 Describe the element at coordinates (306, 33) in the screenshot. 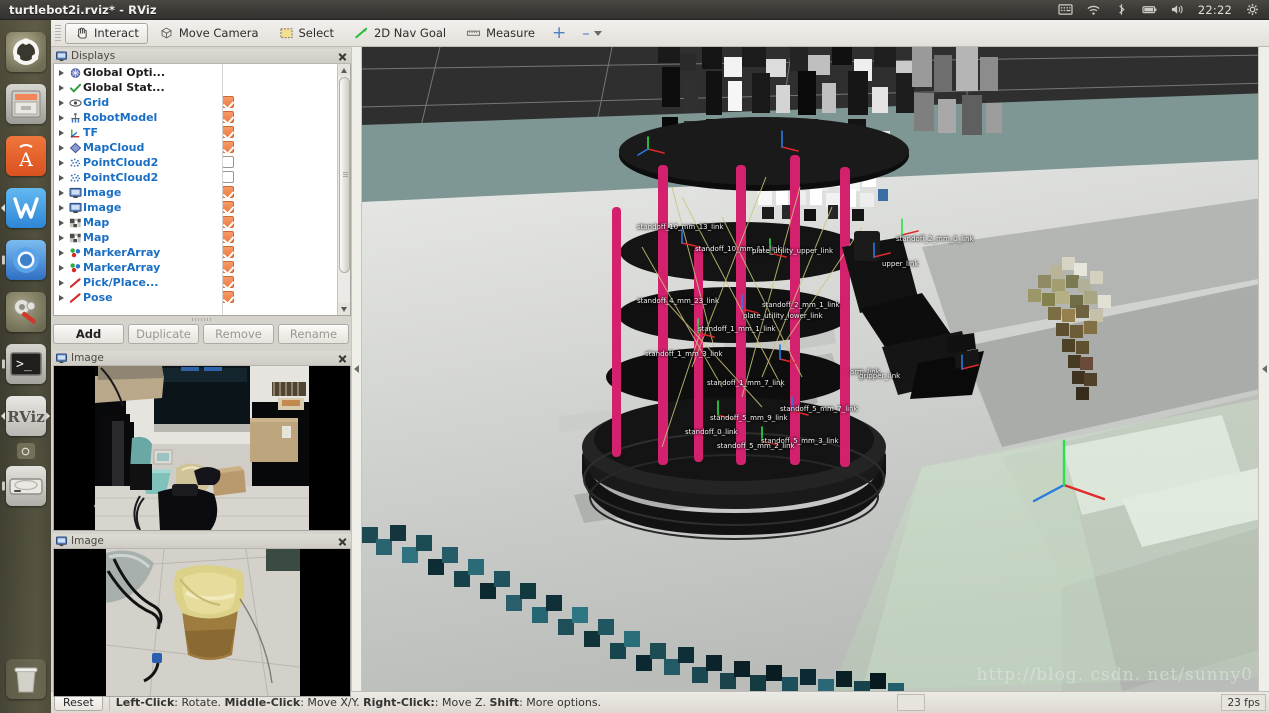

I see `tool-select-button: Select` at that location.